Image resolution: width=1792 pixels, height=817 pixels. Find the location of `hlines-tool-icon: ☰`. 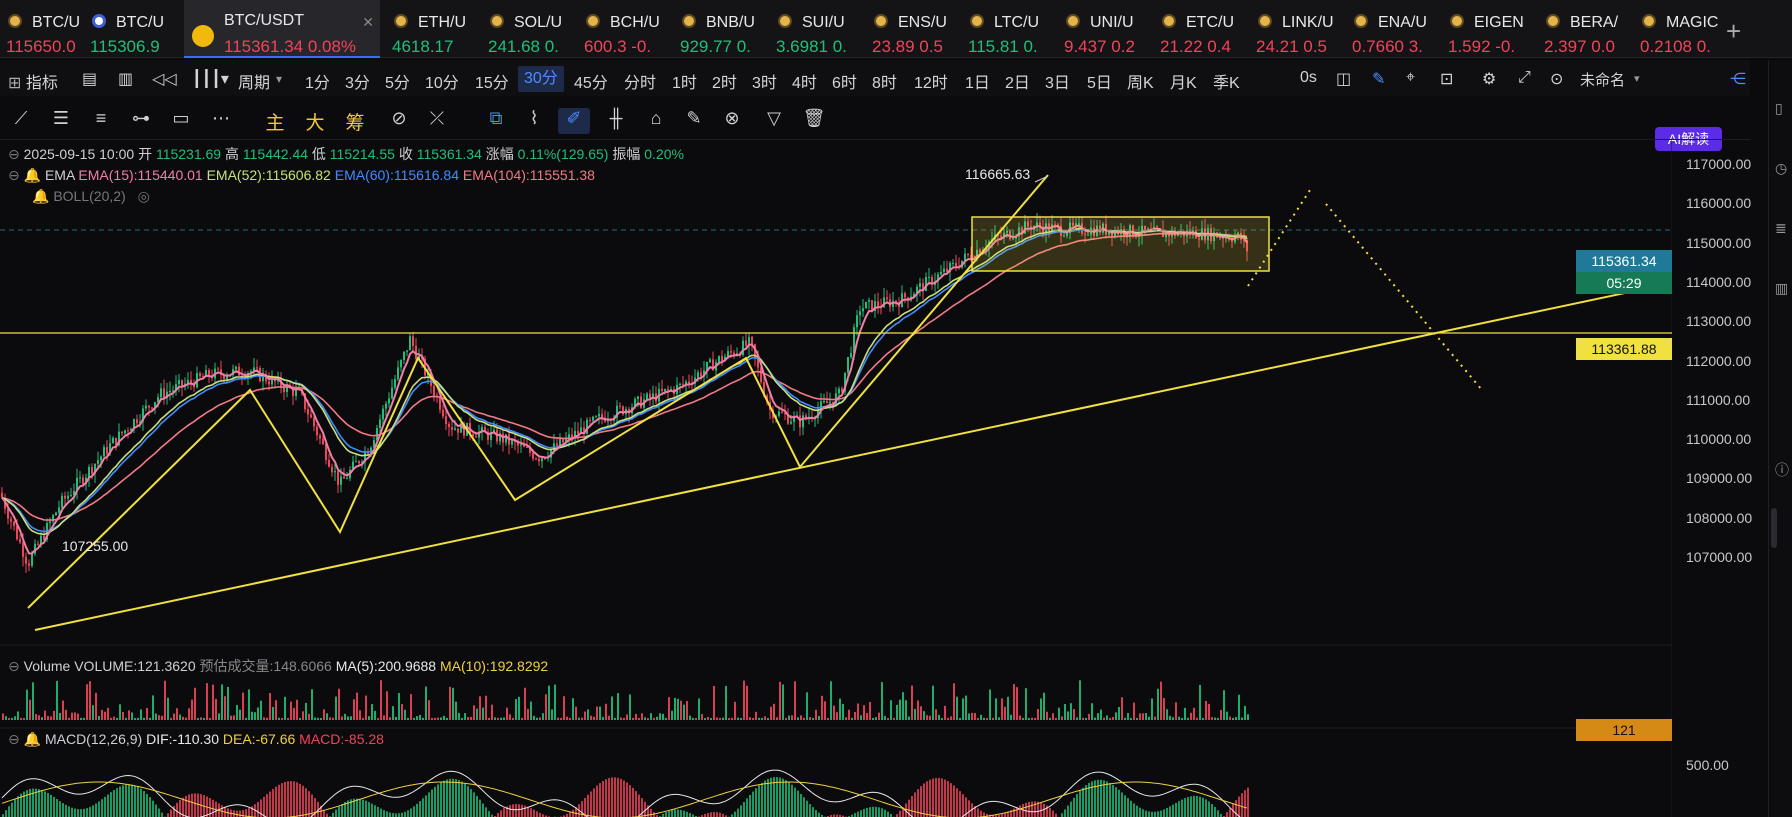

hlines-tool-icon: ☰ is located at coordinates (61, 121).